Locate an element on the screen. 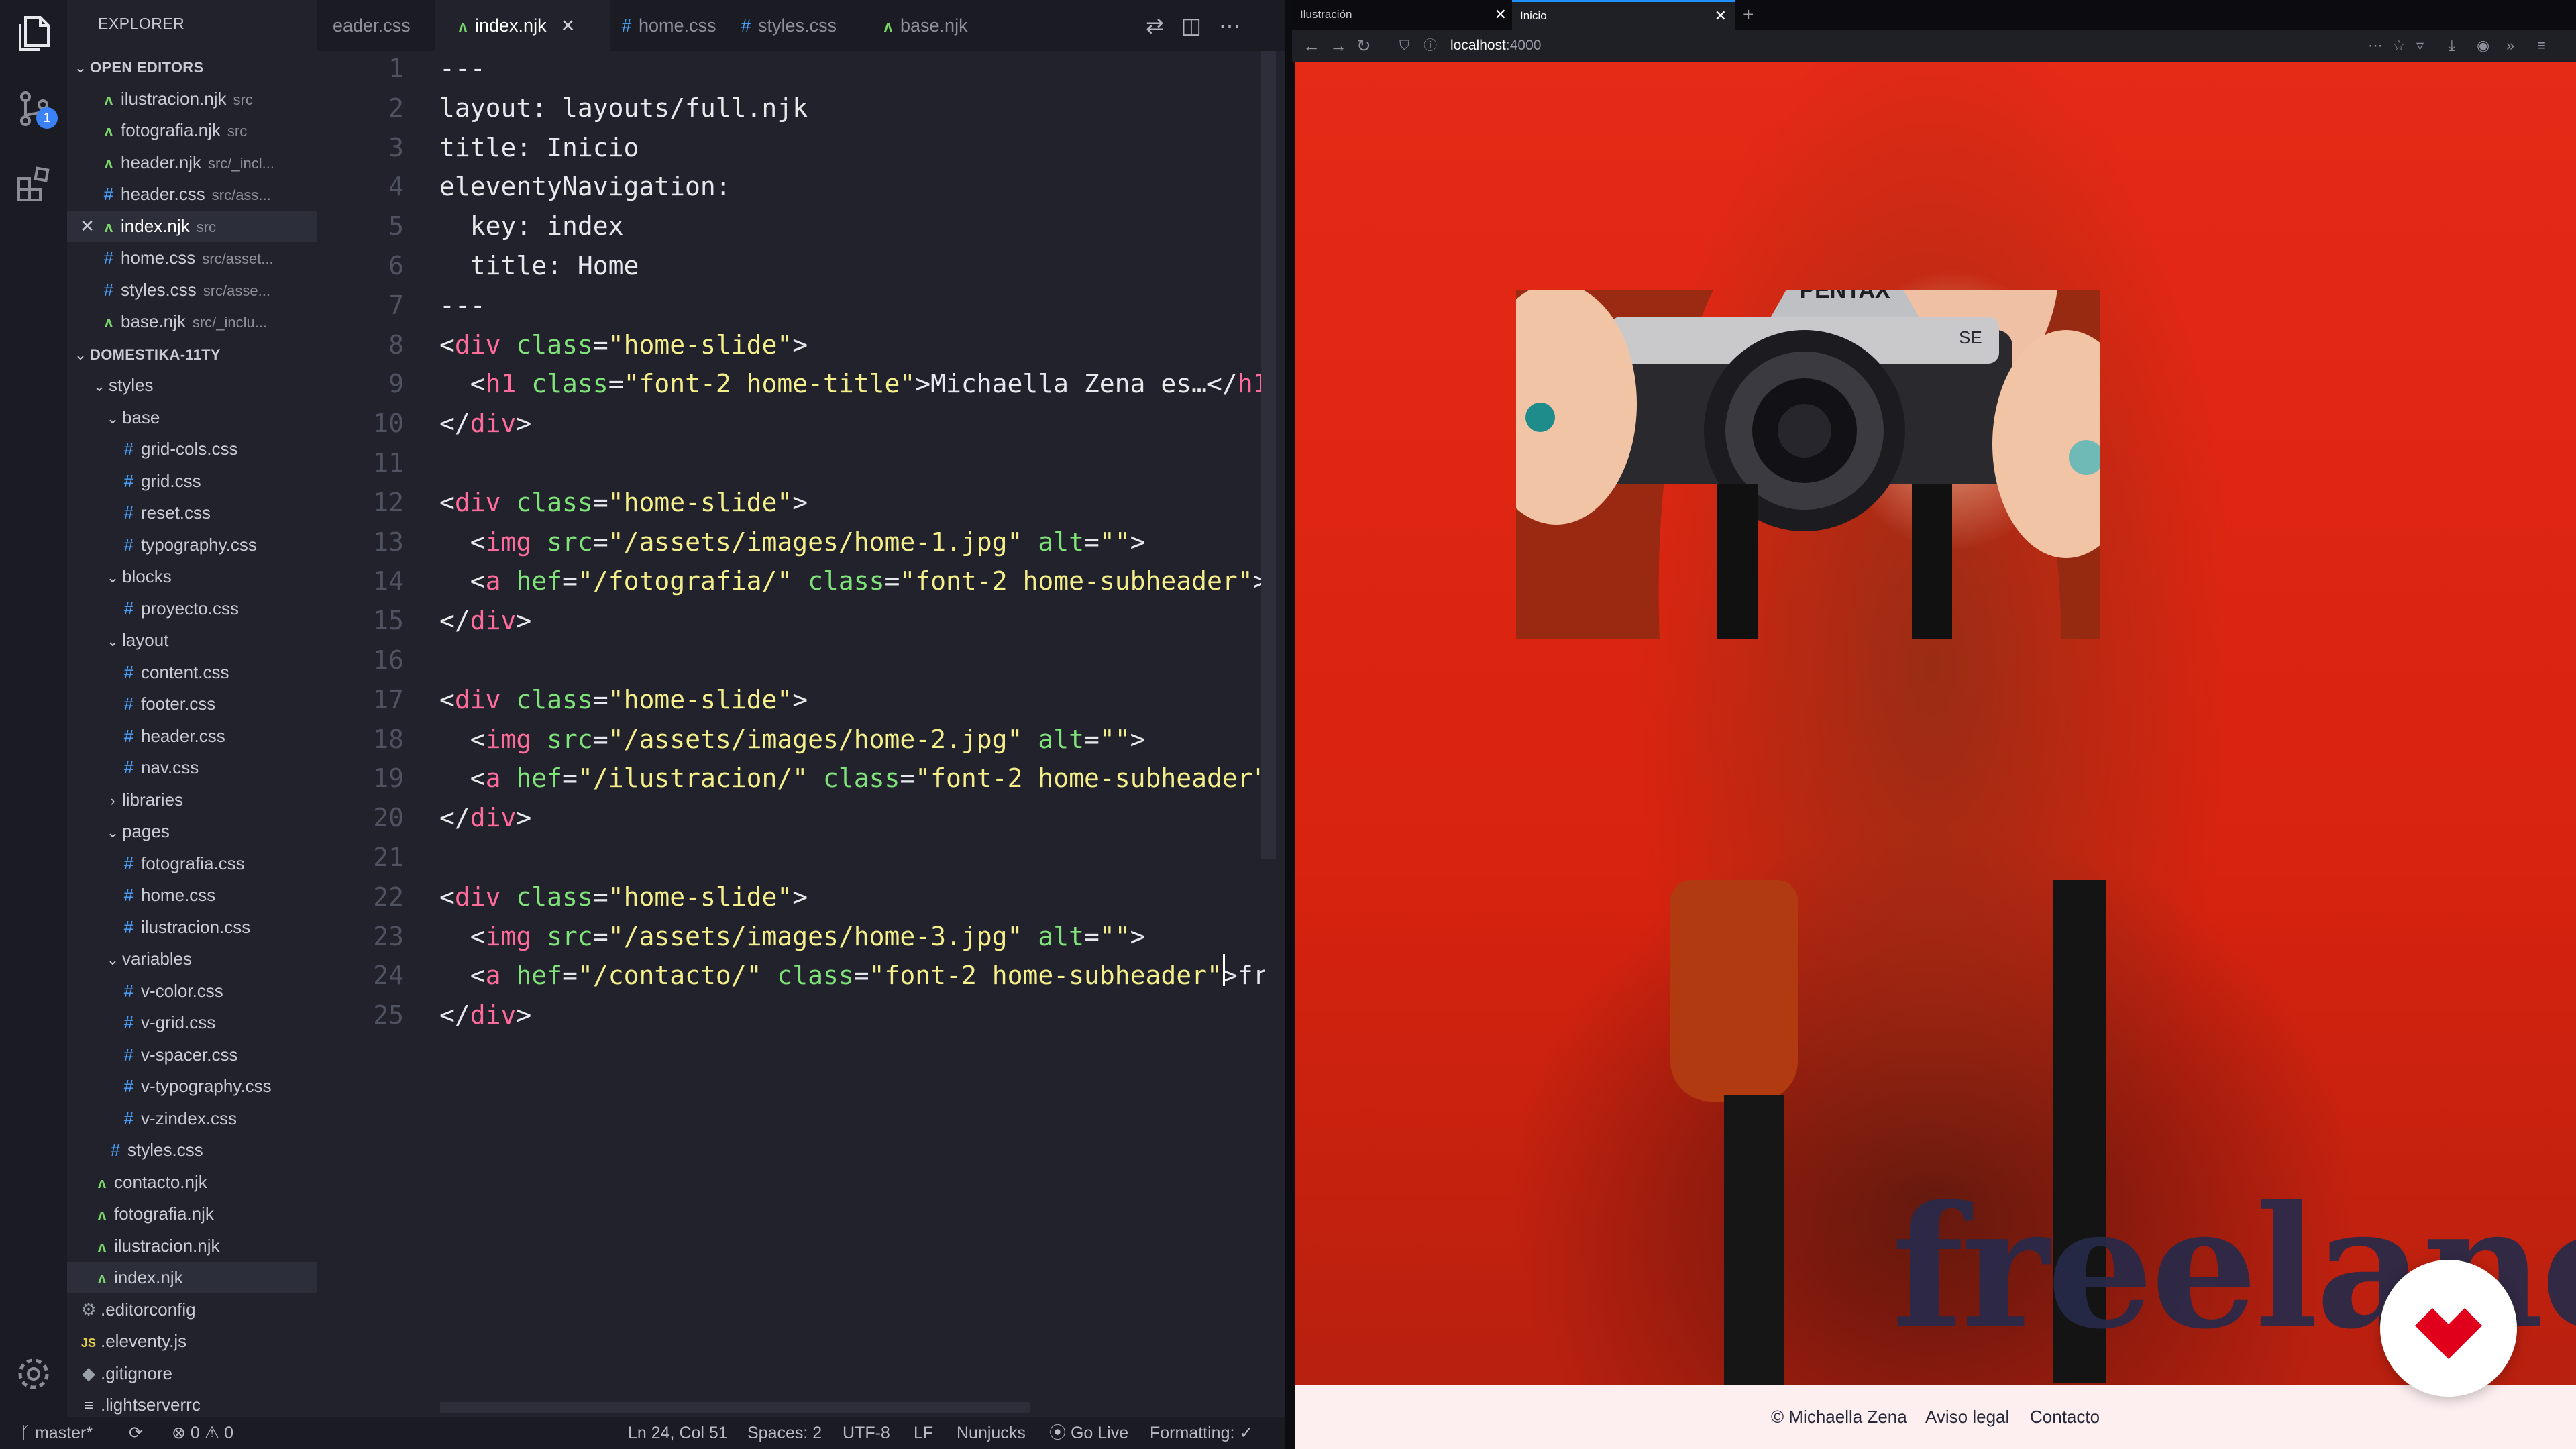 This screenshot has height=1449, width=2576. extensions-icon is located at coordinates (33, 182).